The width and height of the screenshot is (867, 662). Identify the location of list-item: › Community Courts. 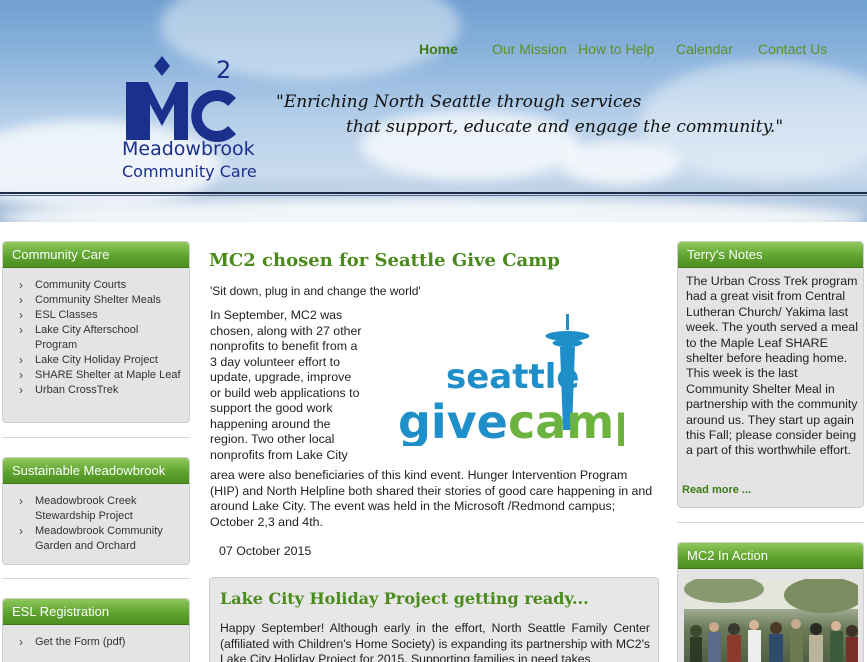
(100, 285).